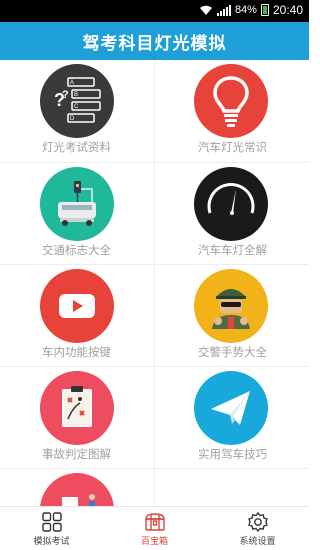 The height and width of the screenshot is (550, 320). What do you see at coordinates (77, 101) in the screenshot?
I see `question-list-icon: ? ? ABCD` at bounding box center [77, 101].